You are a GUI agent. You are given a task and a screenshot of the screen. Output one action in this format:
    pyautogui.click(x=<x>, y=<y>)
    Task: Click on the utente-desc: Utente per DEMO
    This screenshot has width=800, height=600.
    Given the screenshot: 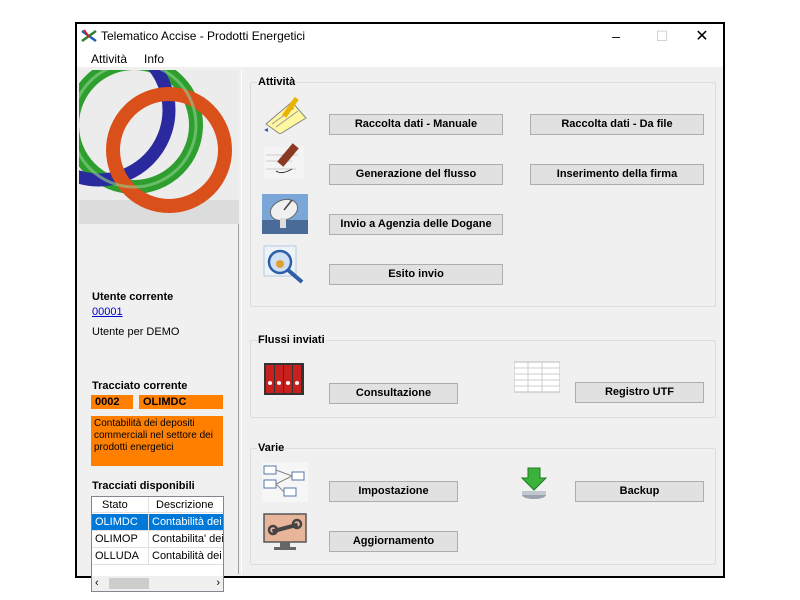 What is the action you would take?
    pyautogui.click(x=136, y=332)
    